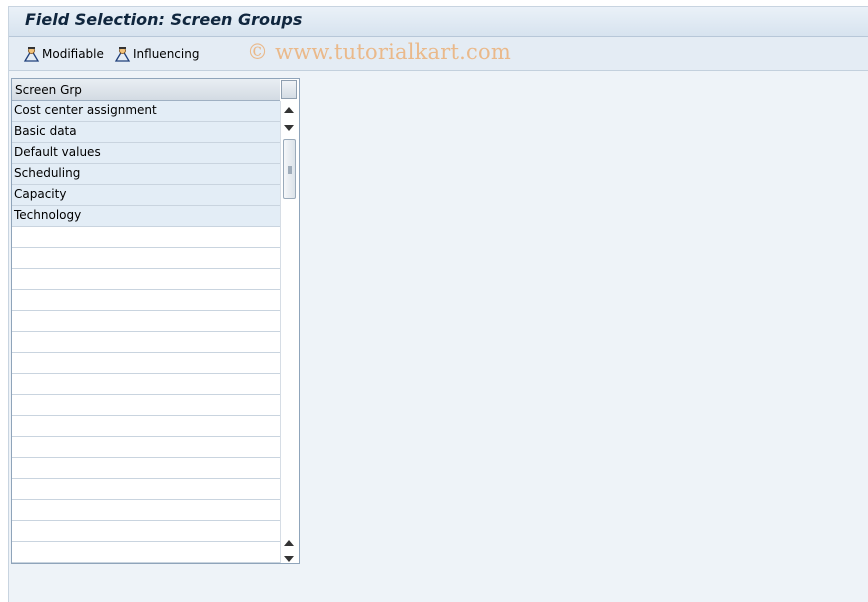  Describe the element at coordinates (438, 22) in the screenshot. I see `title-bar: Field Selection: Screen Groups` at that location.